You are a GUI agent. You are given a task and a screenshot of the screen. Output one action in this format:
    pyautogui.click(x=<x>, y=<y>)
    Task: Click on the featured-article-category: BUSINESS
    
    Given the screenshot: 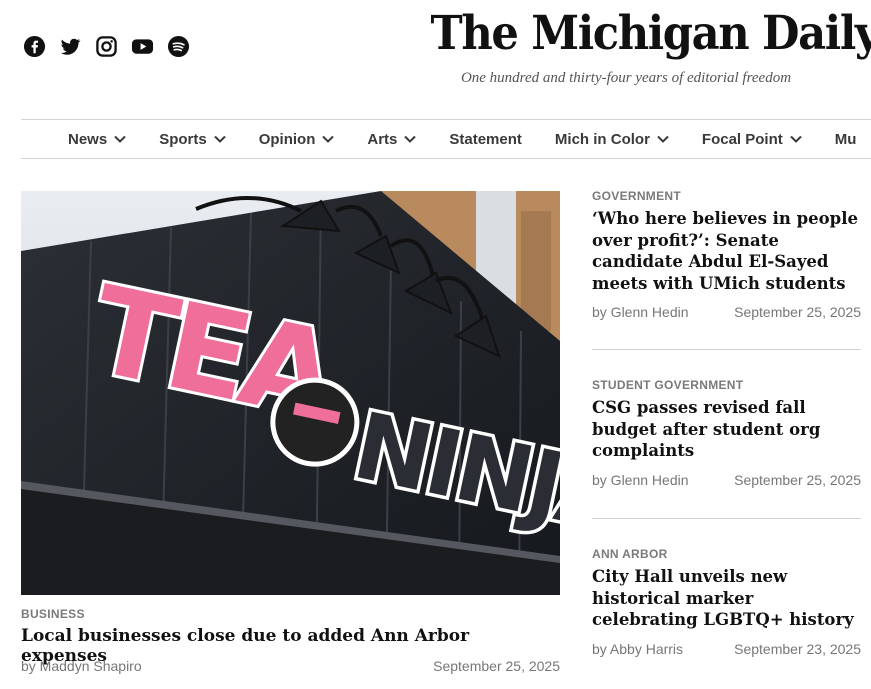 What is the action you would take?
    pyautogui.click(x=53, y=614)
    